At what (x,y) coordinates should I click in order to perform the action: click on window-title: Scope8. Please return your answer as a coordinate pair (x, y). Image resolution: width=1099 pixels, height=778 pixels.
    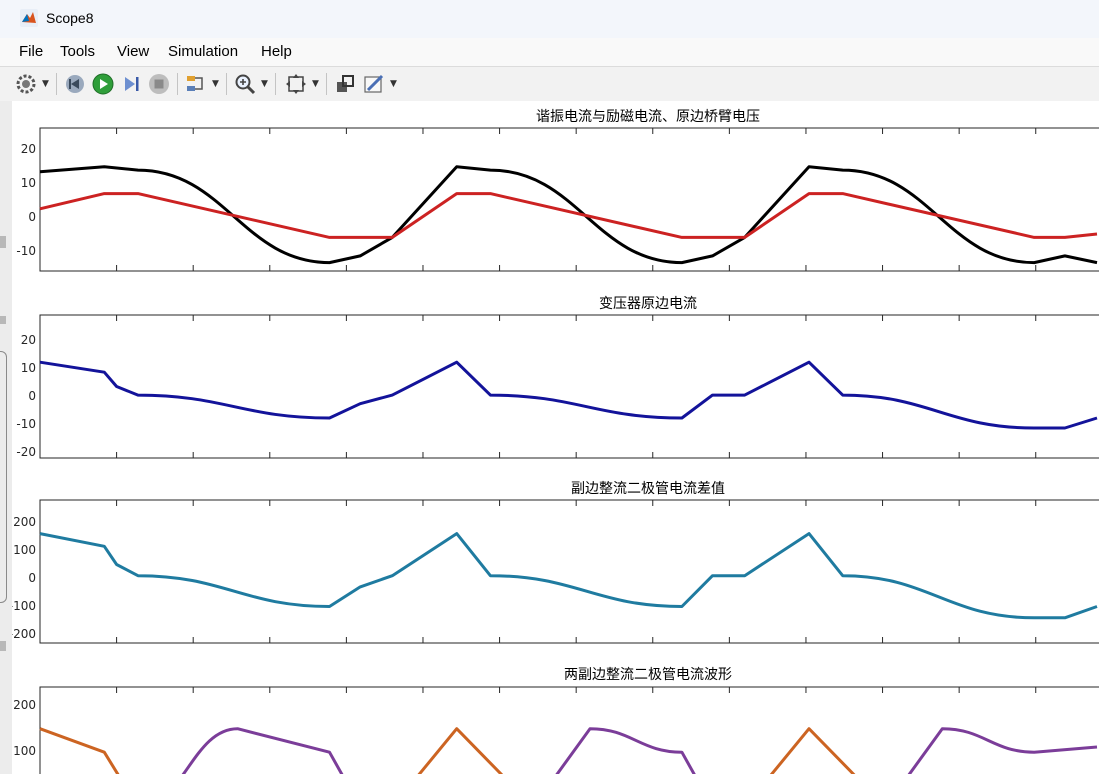
    Looking at the image, I should click on (70, 18).